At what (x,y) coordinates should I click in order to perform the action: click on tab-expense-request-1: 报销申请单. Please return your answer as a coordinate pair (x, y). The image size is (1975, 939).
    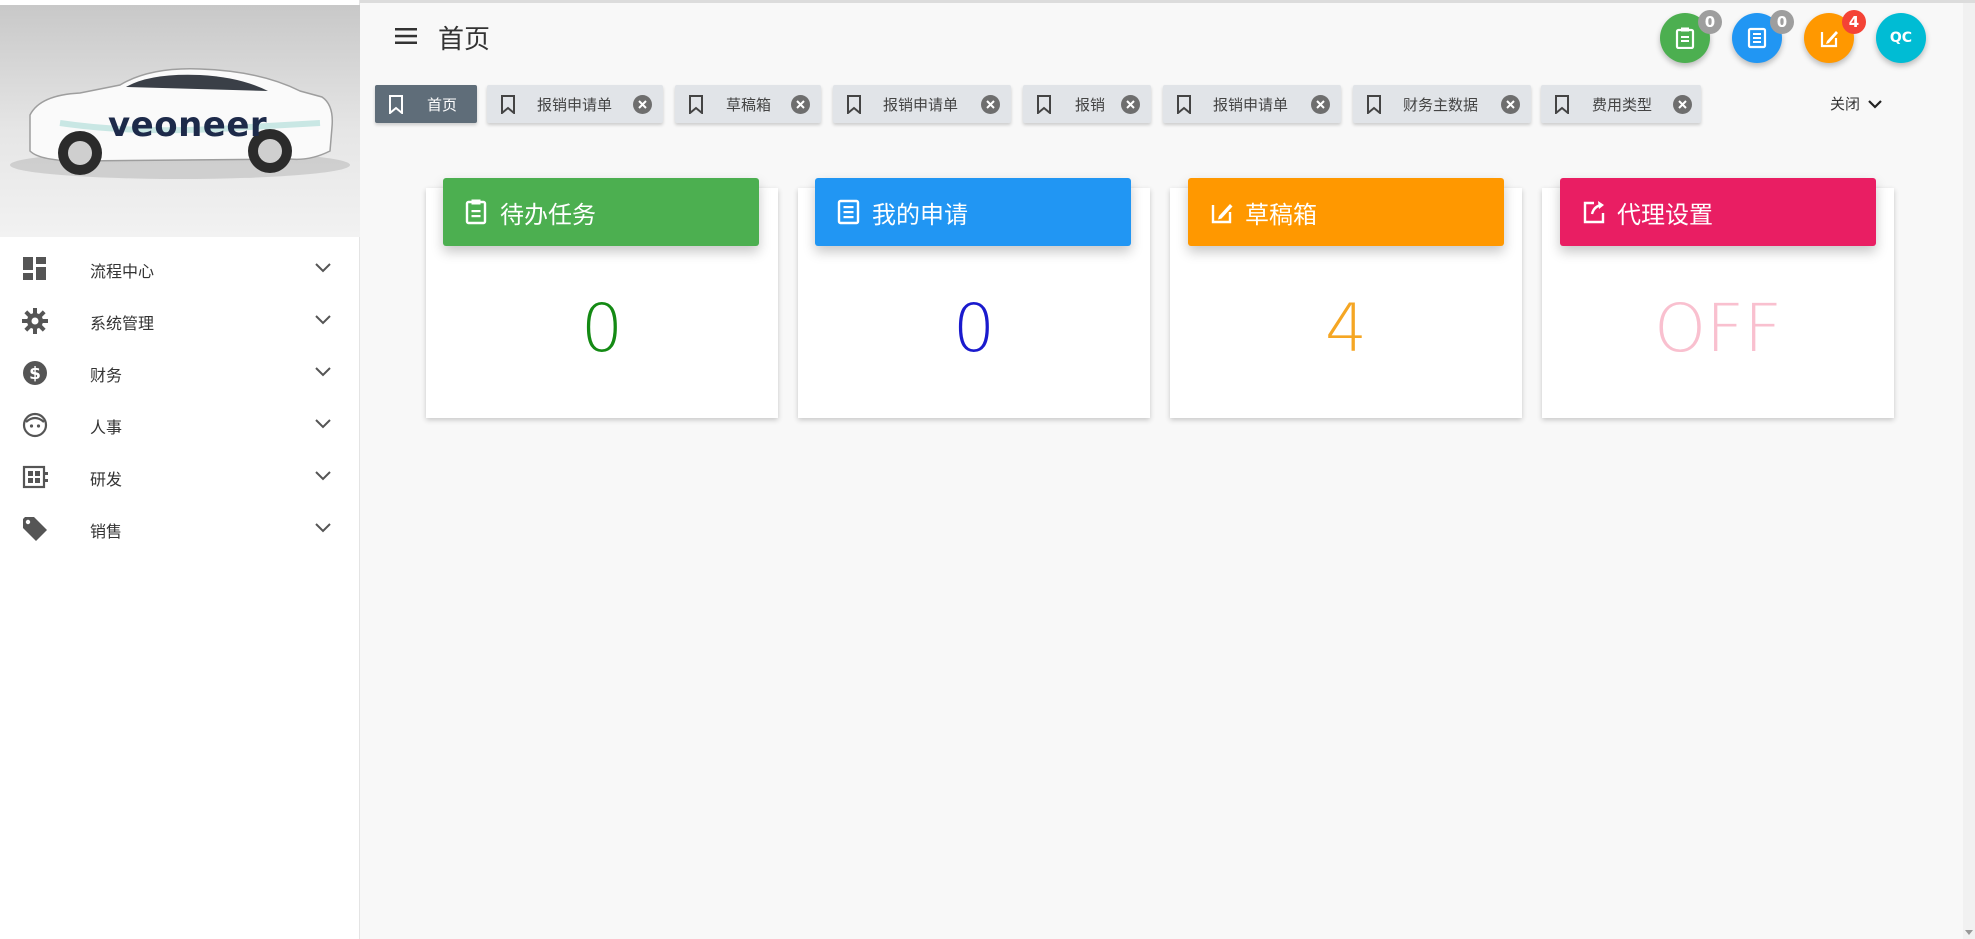
    Looking at the image, I should click on (575, 104).